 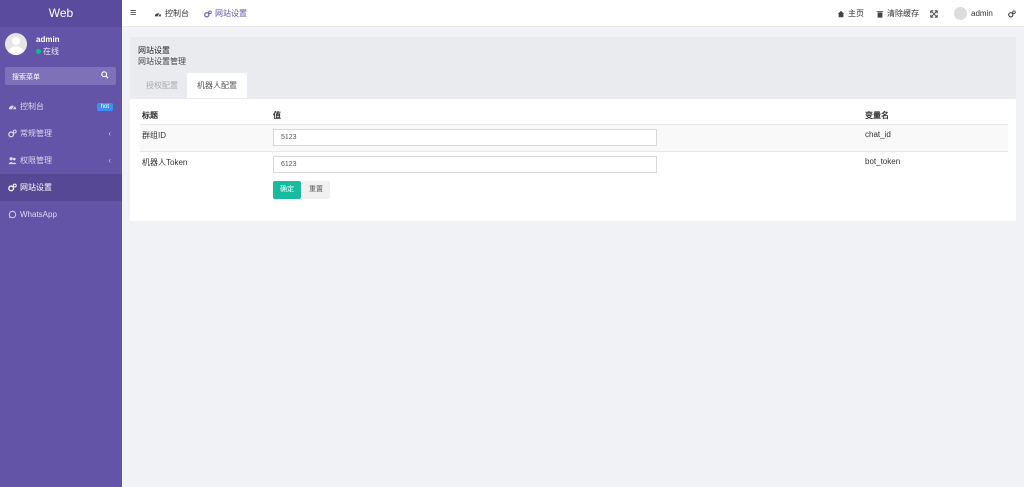 What do you see at coordinates (217, 85) in the screenshot?
I see `tab-bot-config: 机器人配置` at bounding box center [217, 85].